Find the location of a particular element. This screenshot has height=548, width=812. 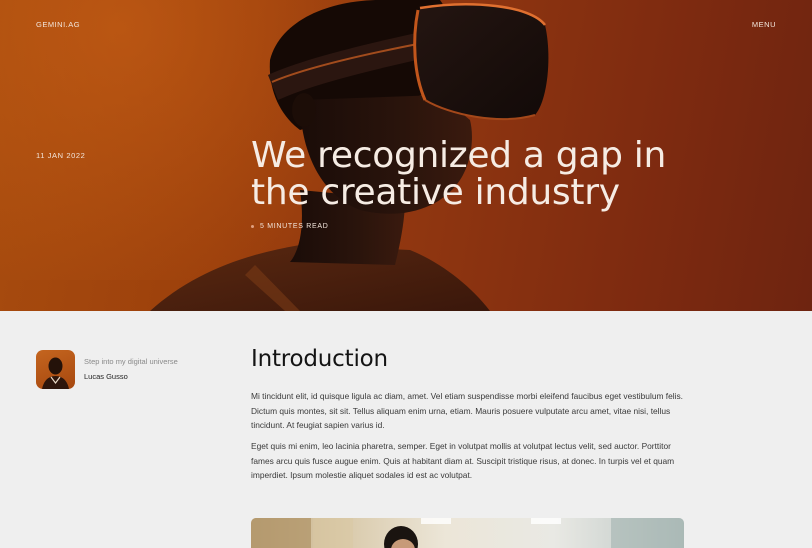

author-tagline: Step into my digital universe is located at coordinates (131, 361).